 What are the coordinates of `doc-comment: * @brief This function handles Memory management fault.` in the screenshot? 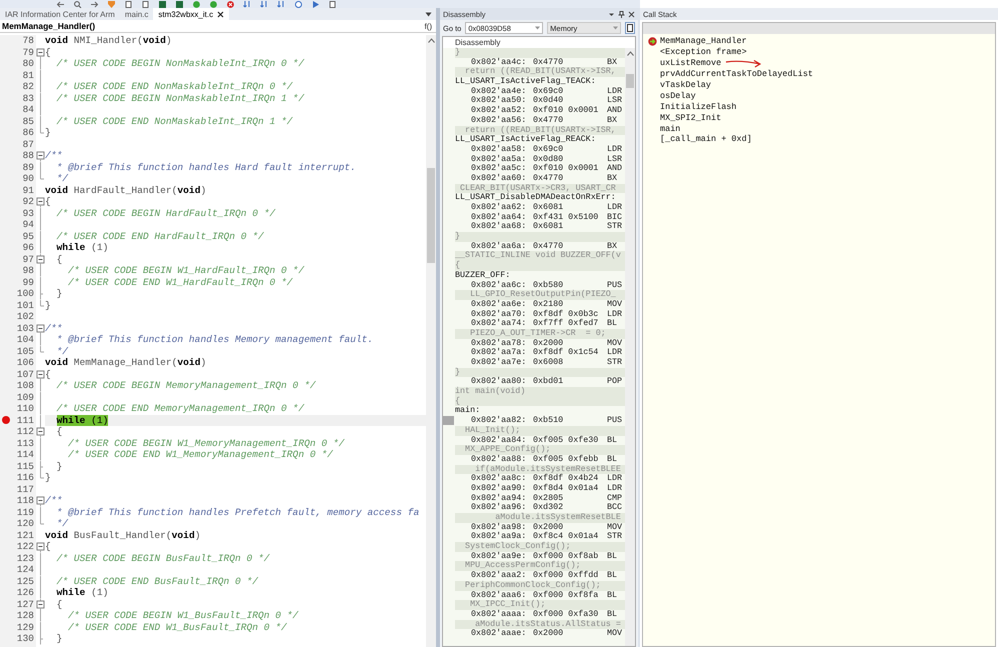 It's located at (215, 340).